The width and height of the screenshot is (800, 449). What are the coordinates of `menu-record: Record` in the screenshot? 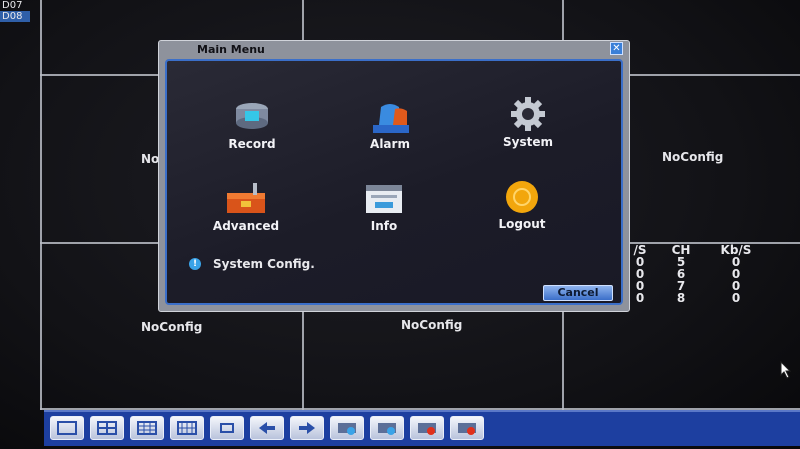 It's located at (252, 125).